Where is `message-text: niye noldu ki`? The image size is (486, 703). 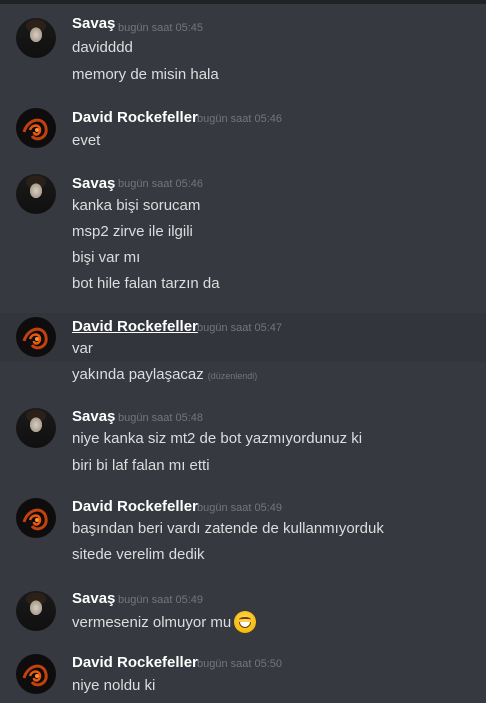 message-text: niye noldu ki is located at coordinates (114, 685).